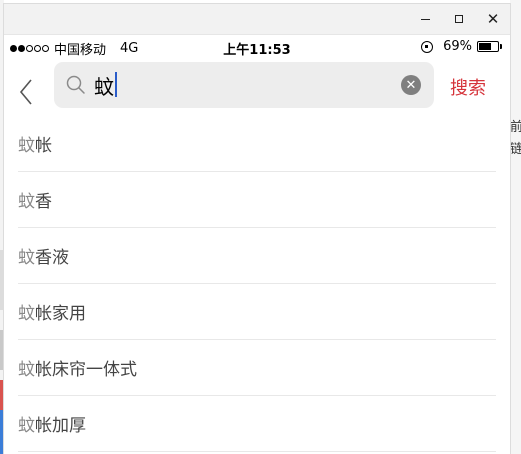  What do you see at coordinates (43, 146) in the screenshot?
I see `suggestion-completion: 帐` at bounding box center [43, 146].